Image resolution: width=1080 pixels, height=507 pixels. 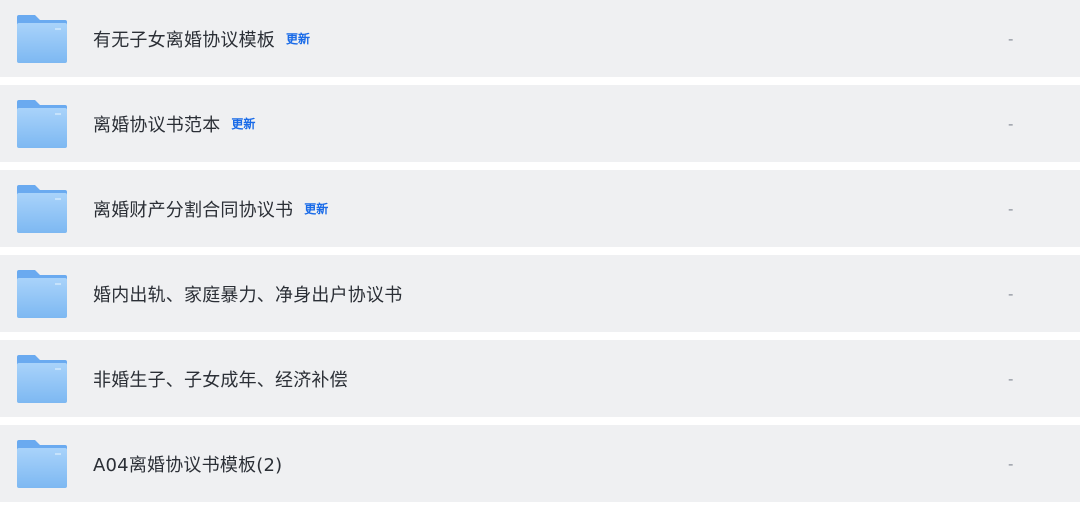 What do you see at coordinates (187, 464) in the screenshot?
I see `file-name: A04离婚协议书模板(2)` at bounding box center [187, 464].